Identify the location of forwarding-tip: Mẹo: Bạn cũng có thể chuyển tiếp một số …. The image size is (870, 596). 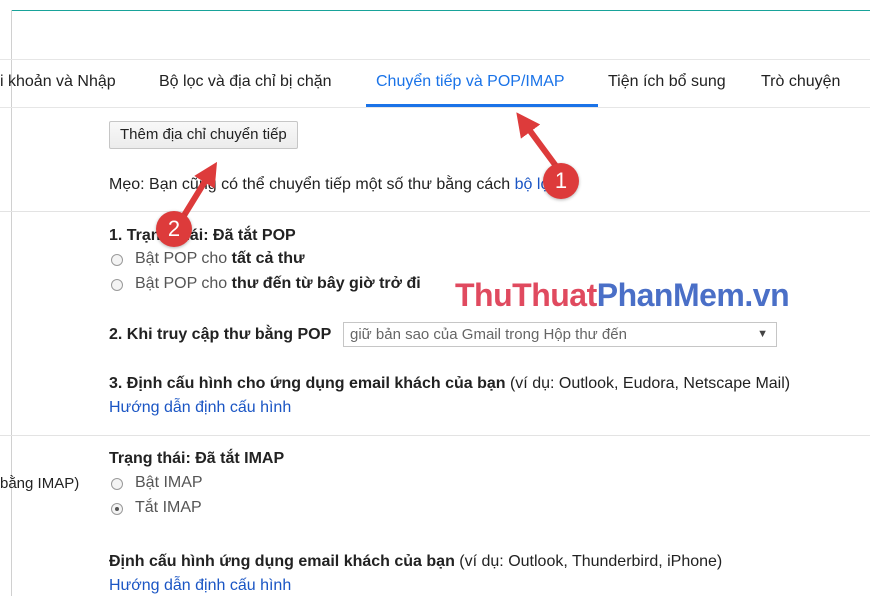
(335, 185).